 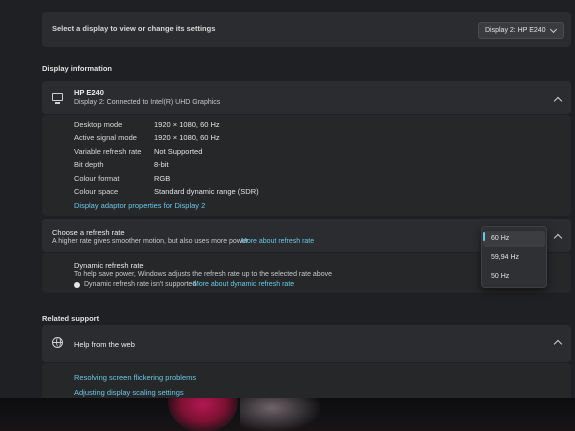 I want to click on globe-icon, so click(x=57, y=342).